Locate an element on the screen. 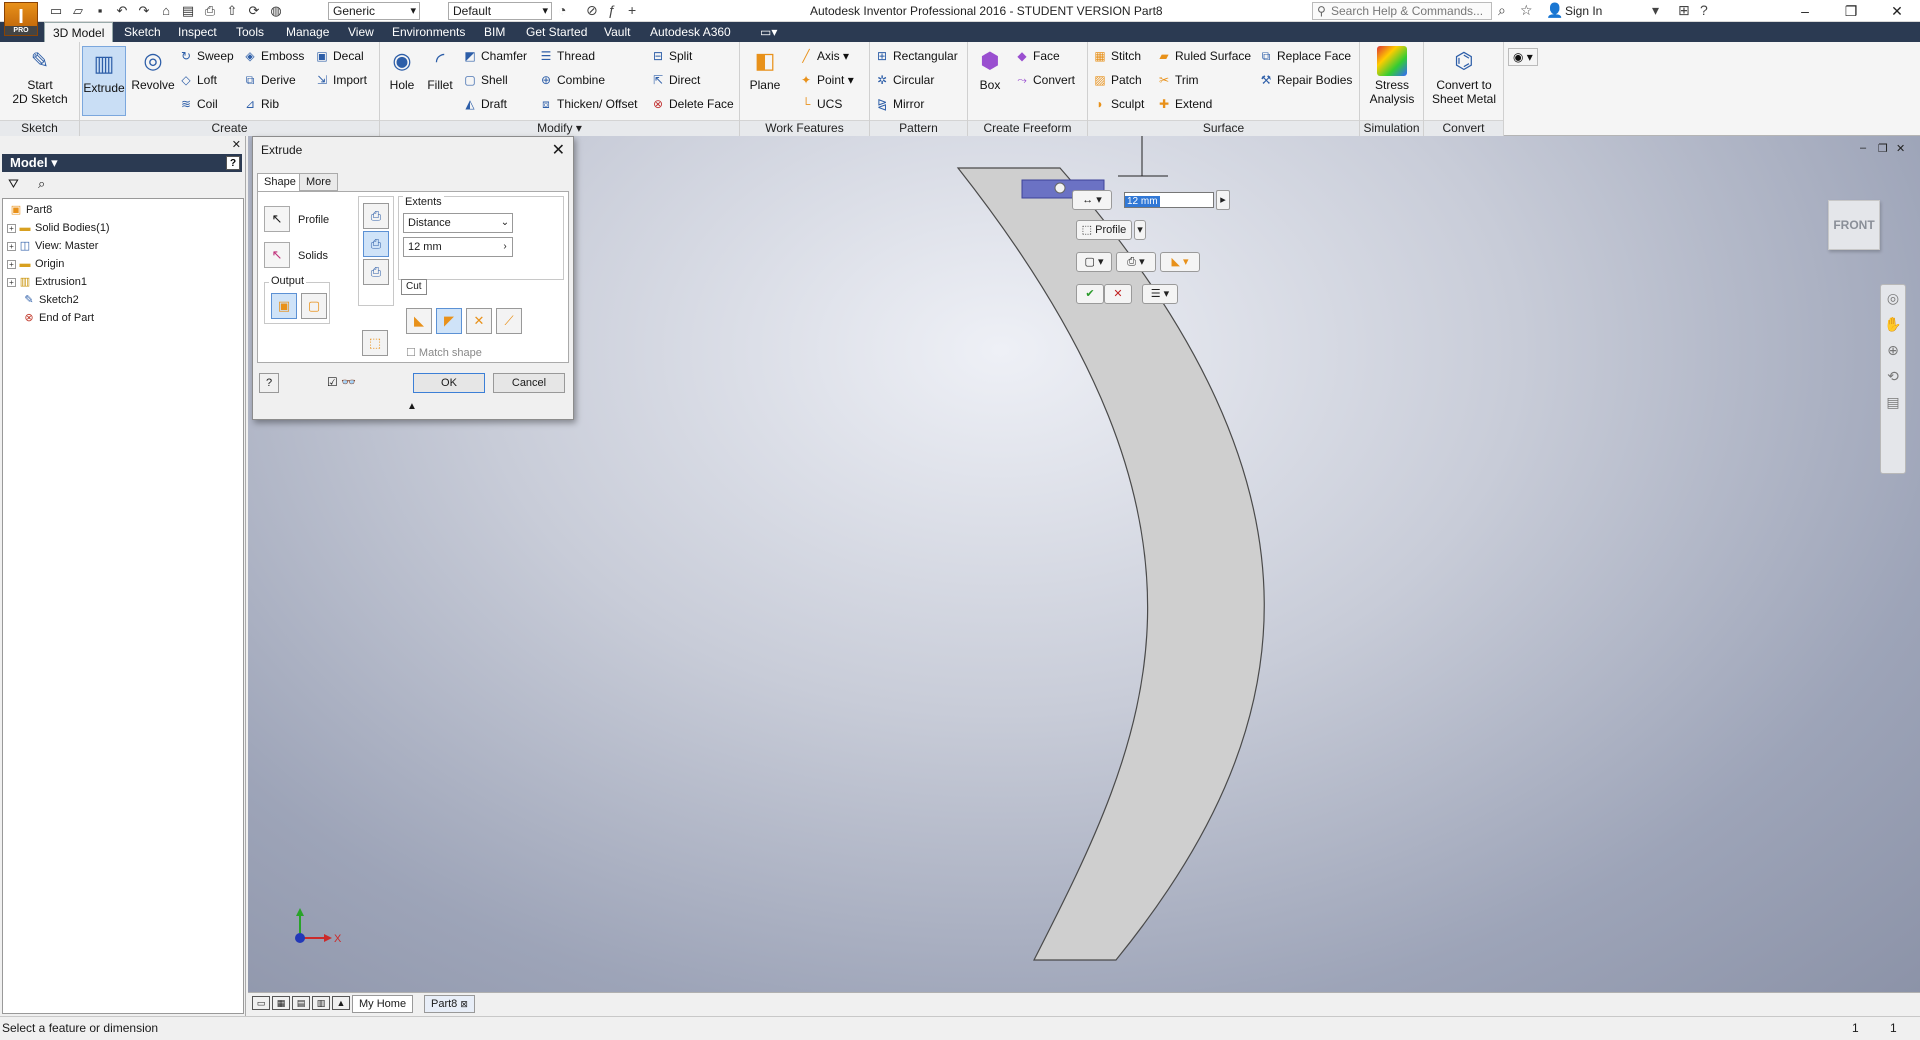  convert-to-sheet-metal-button: ⌬ Convert to Sheet Metal is located at coordinates (1464, 76).